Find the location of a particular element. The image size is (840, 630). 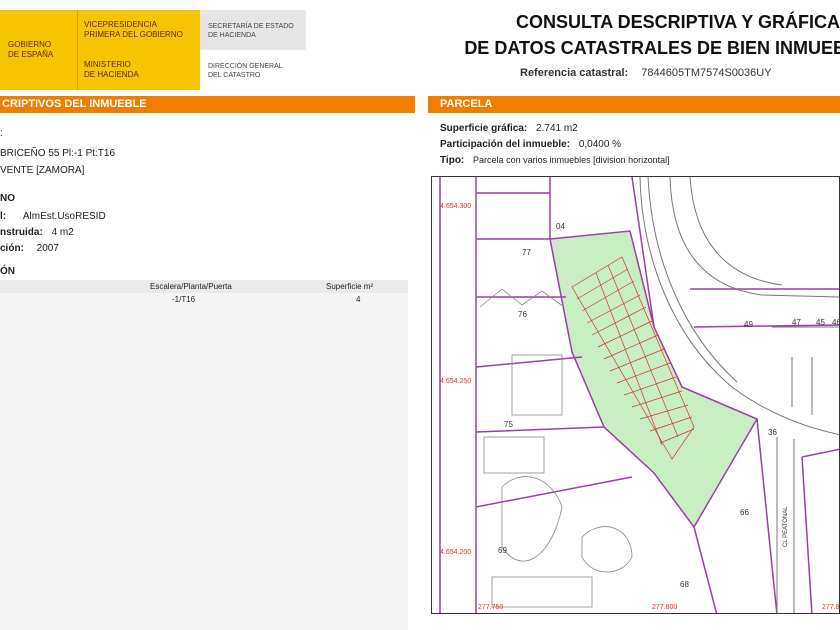

referencia-value: 7844605TM7574S0036UY is located at coordinates (706, 73).